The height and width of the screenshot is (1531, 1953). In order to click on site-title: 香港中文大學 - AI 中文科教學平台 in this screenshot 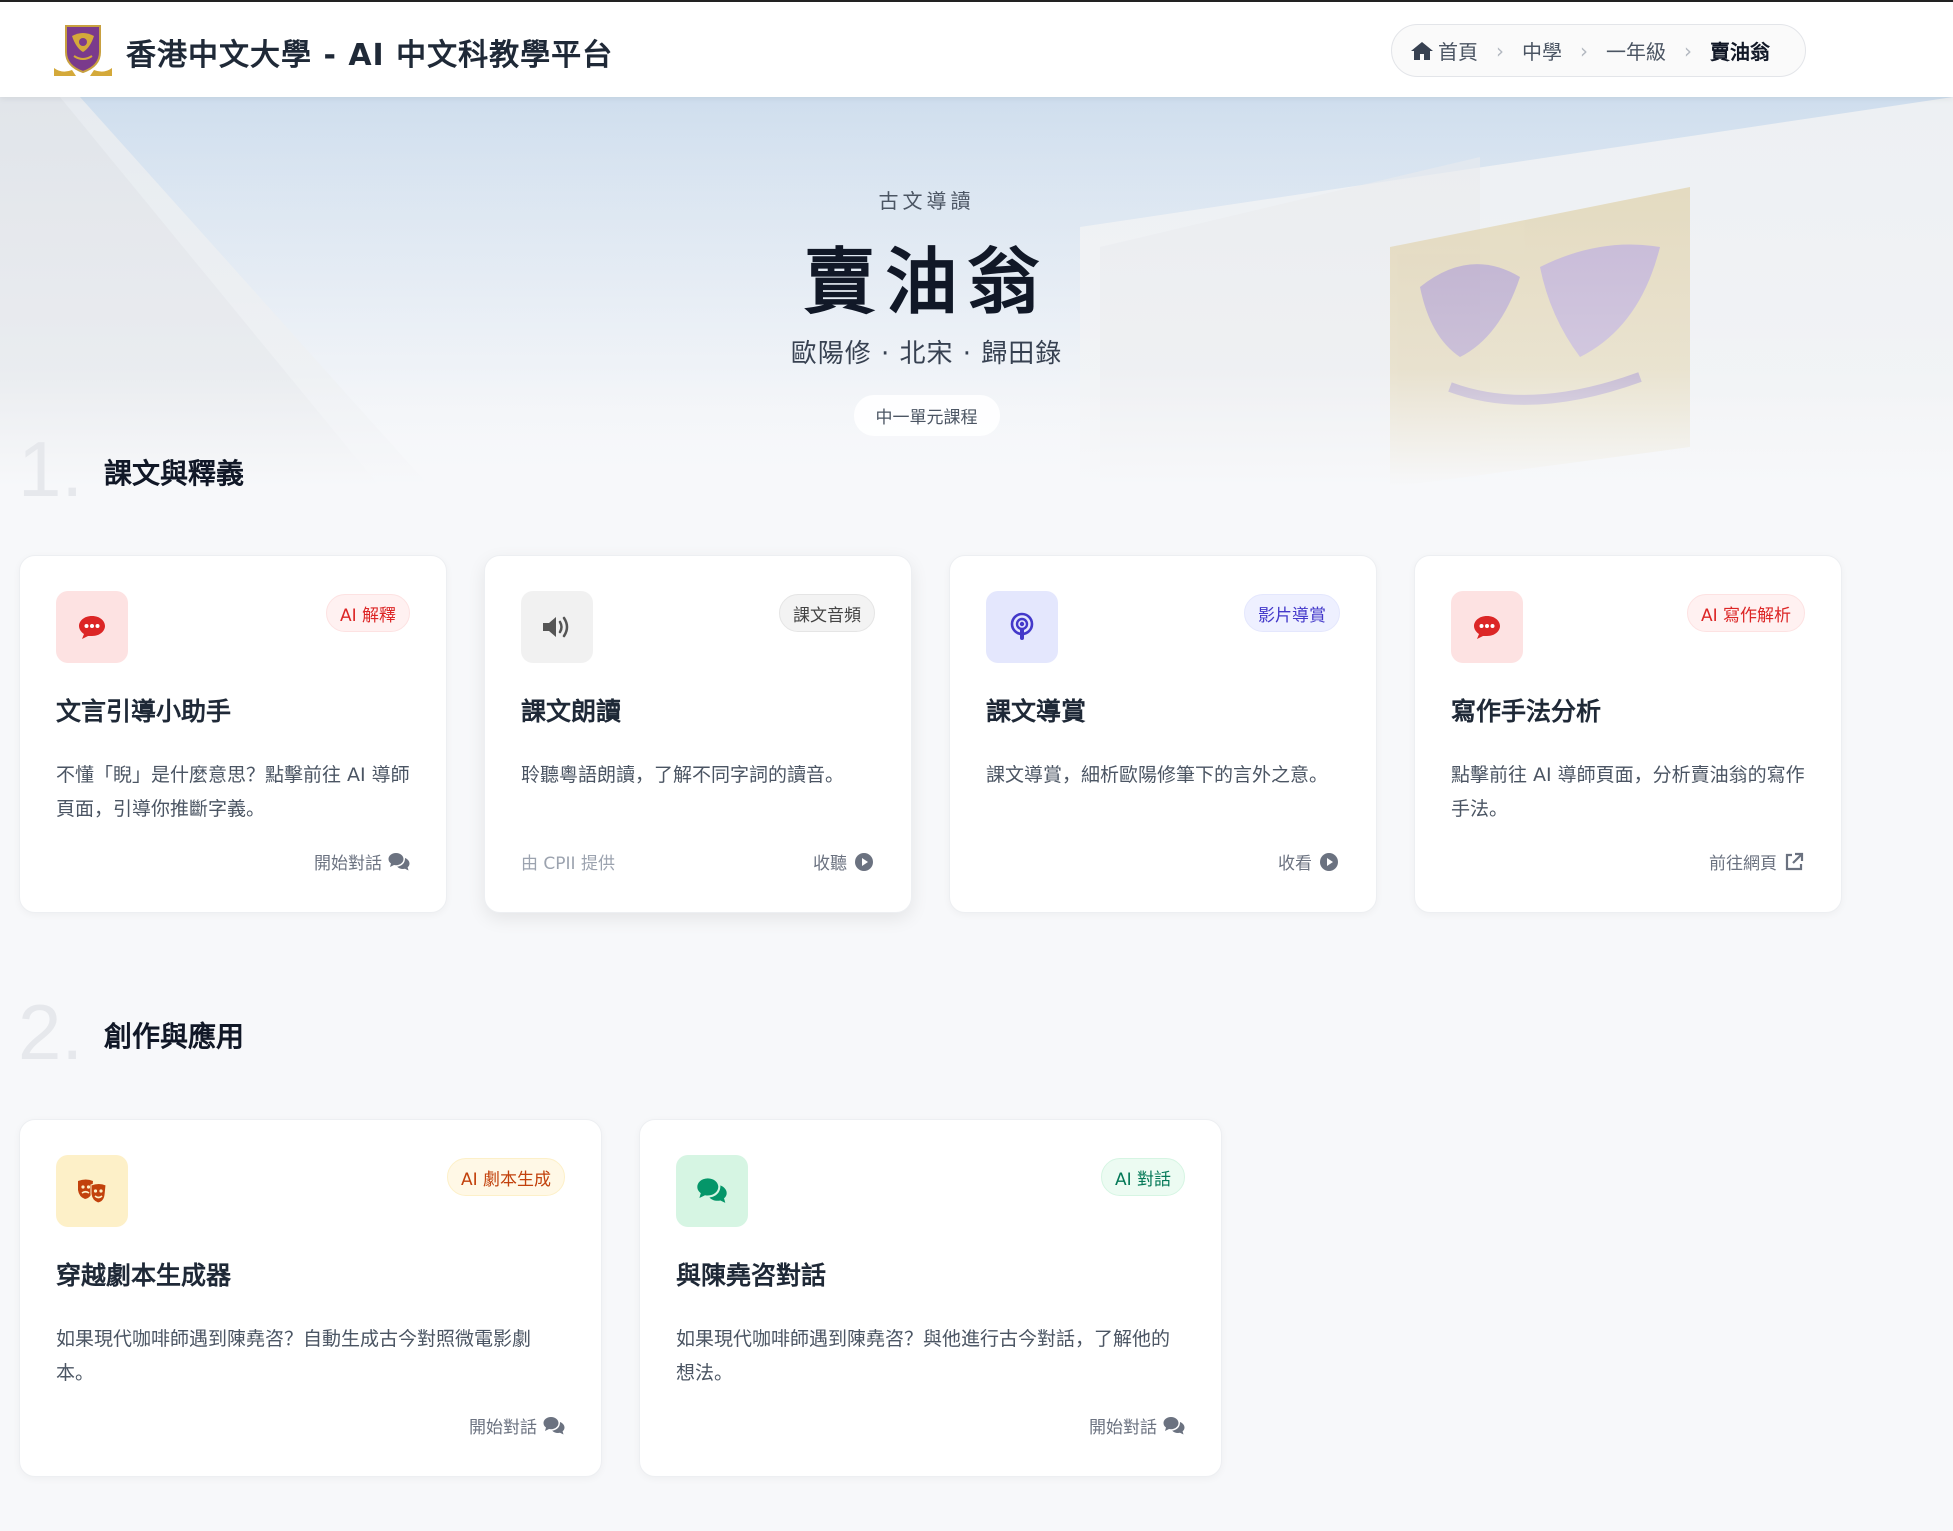, I will do `click(369, 52)`.